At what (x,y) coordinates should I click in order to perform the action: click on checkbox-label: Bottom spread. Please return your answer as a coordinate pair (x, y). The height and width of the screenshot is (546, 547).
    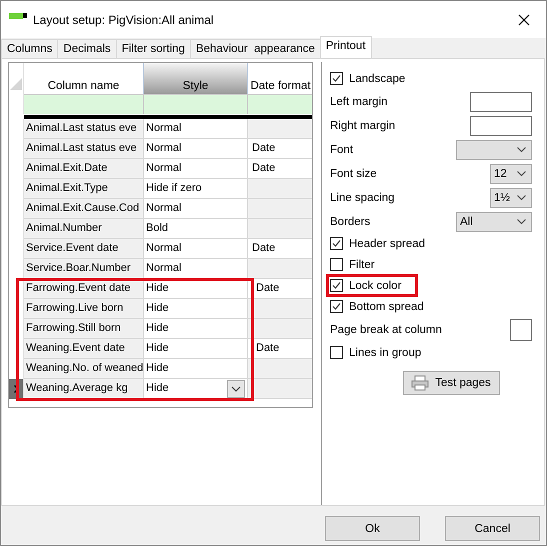
    Looking at the image, I should click on (386, 306).